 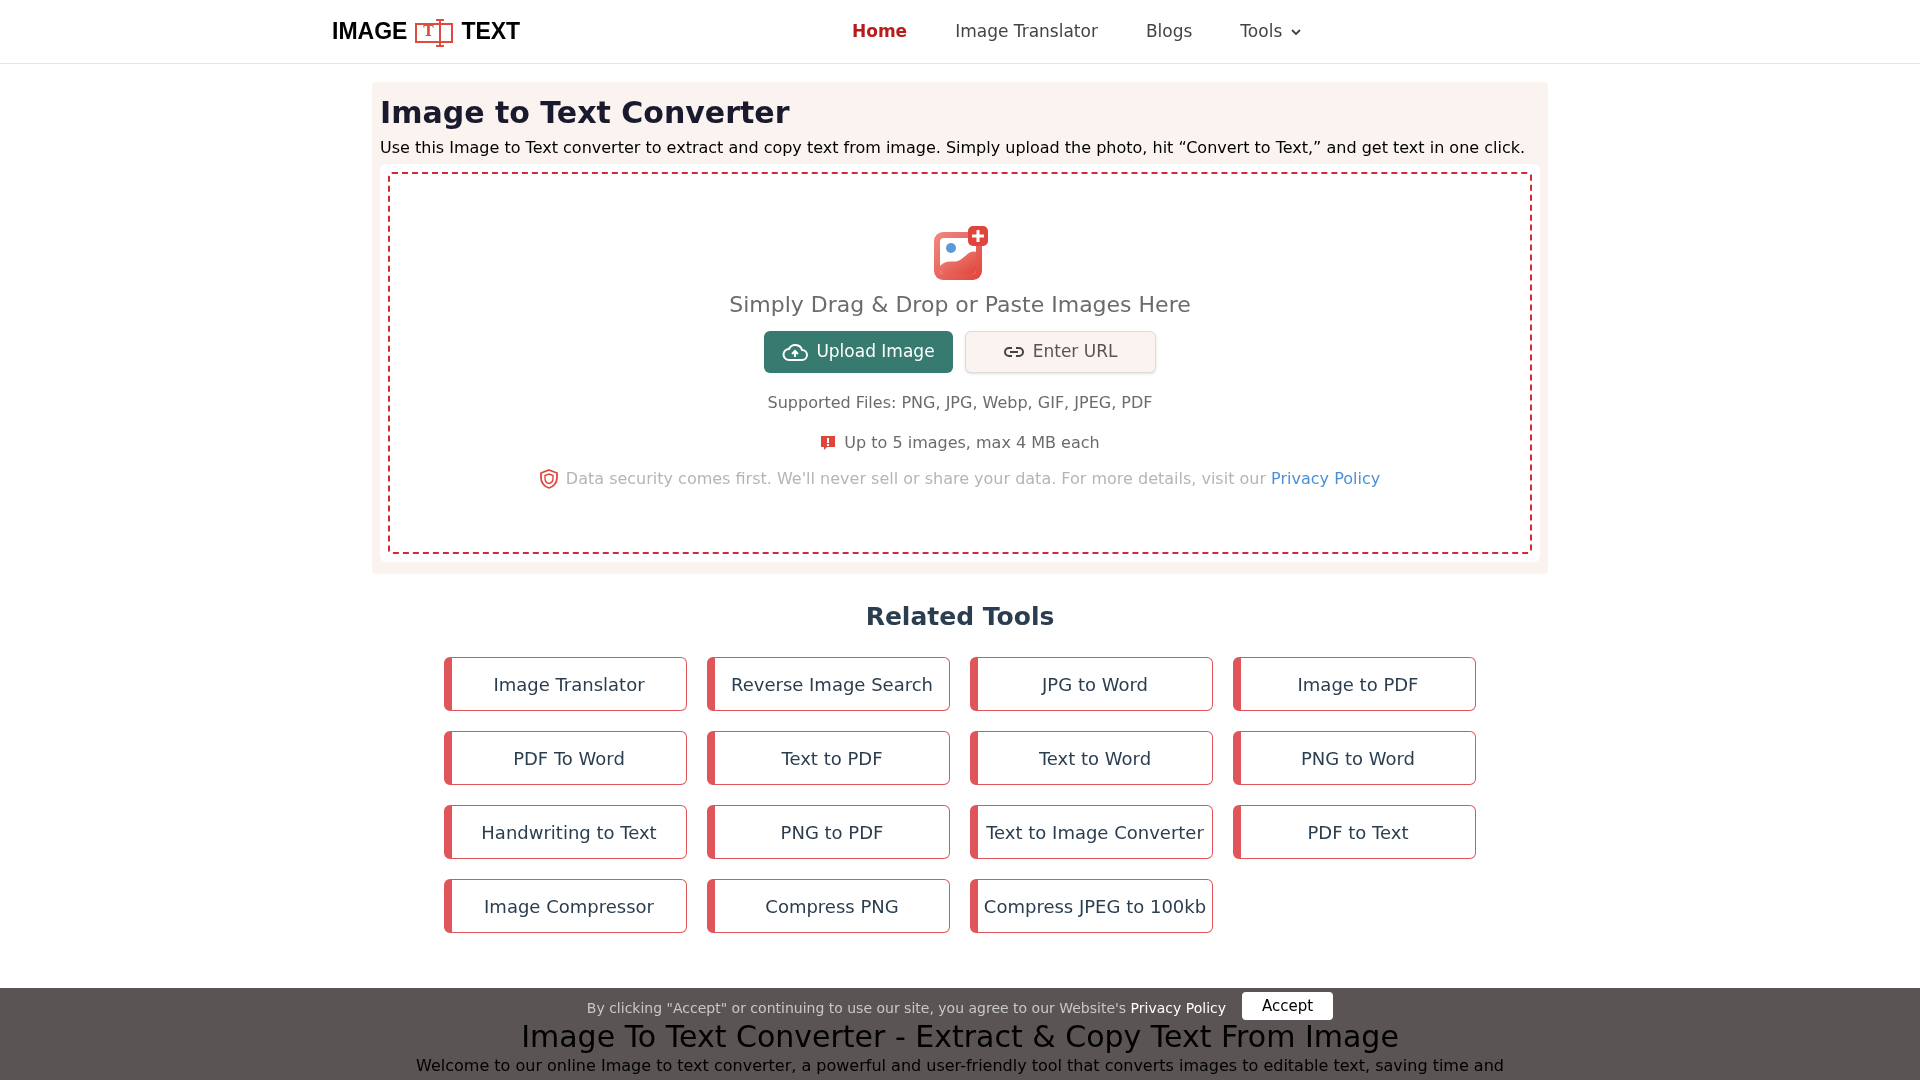 What do you see at coordinates (1169, 31) in the screenshot?
I see `nav-link: Blogs` at bounding box center [1169, 31].